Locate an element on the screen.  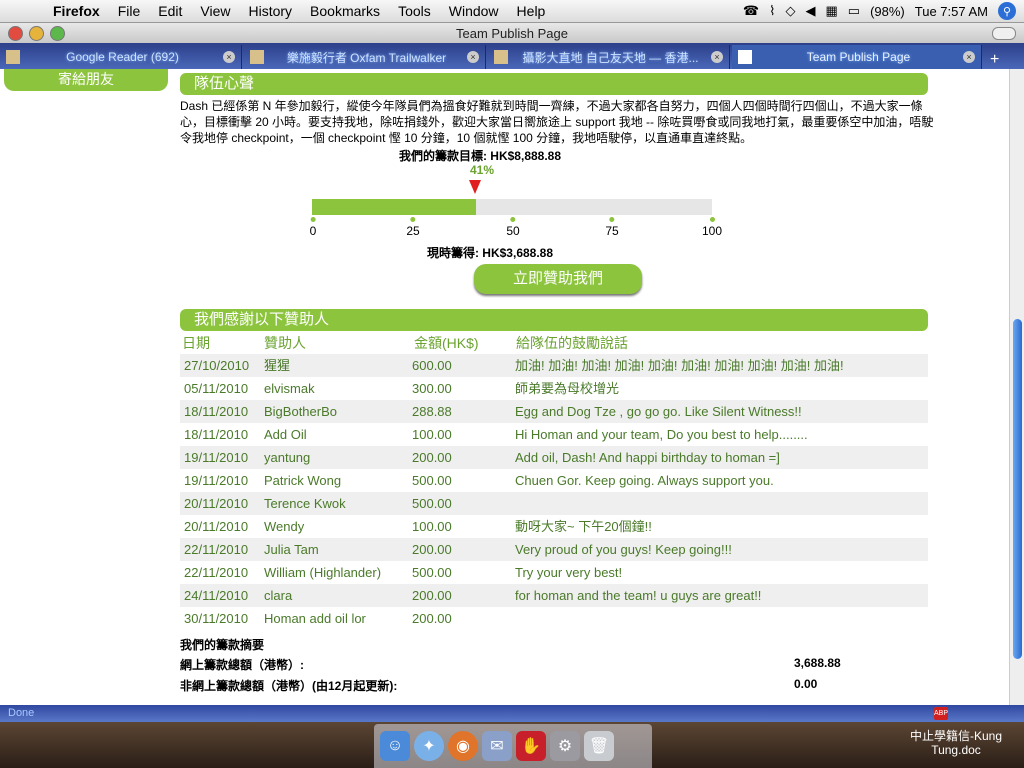
menu-help: Help is located at coordinates (531, 11).